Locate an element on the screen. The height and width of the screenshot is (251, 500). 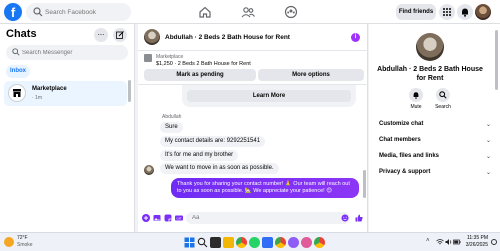
listing-card: Learn More is located at coordinates (269, 96).